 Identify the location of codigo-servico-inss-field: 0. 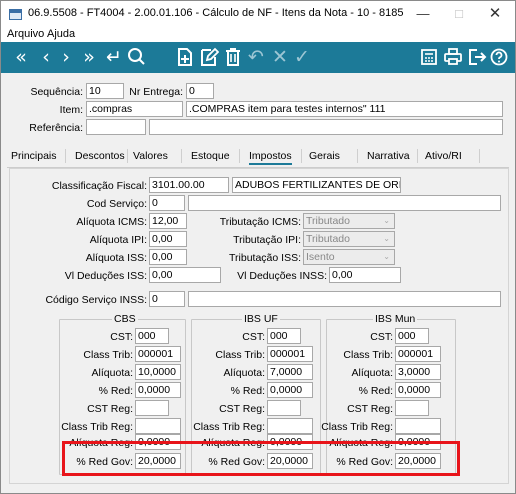
(167, 299).